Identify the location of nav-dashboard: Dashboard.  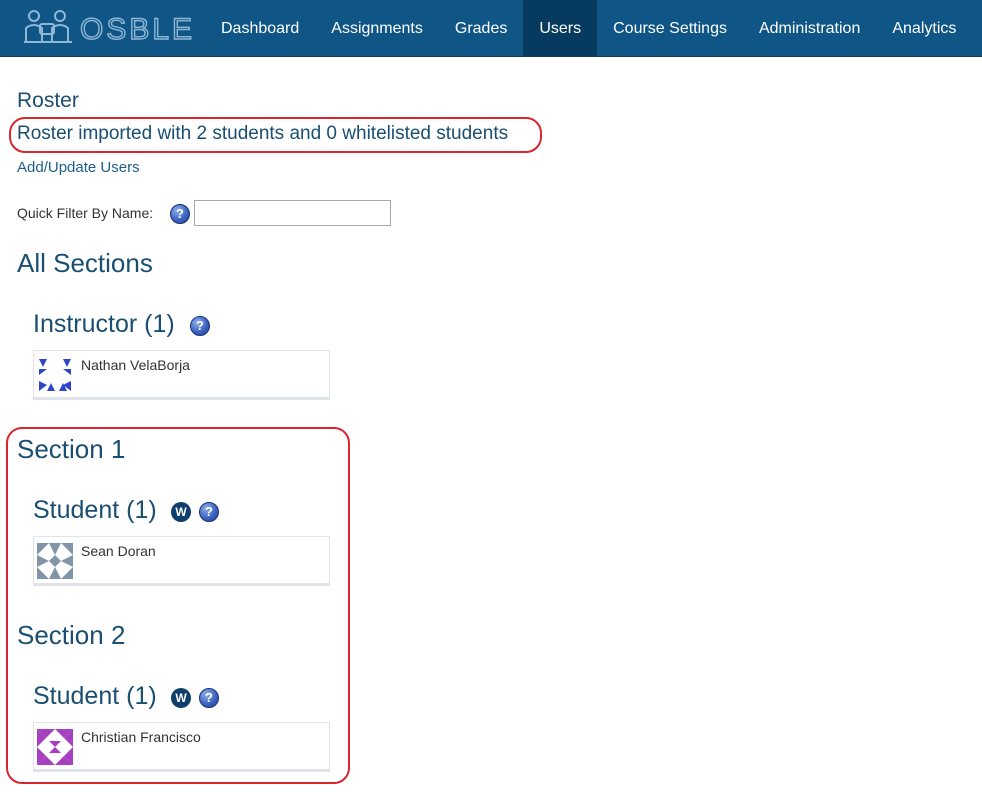
(260, 28).